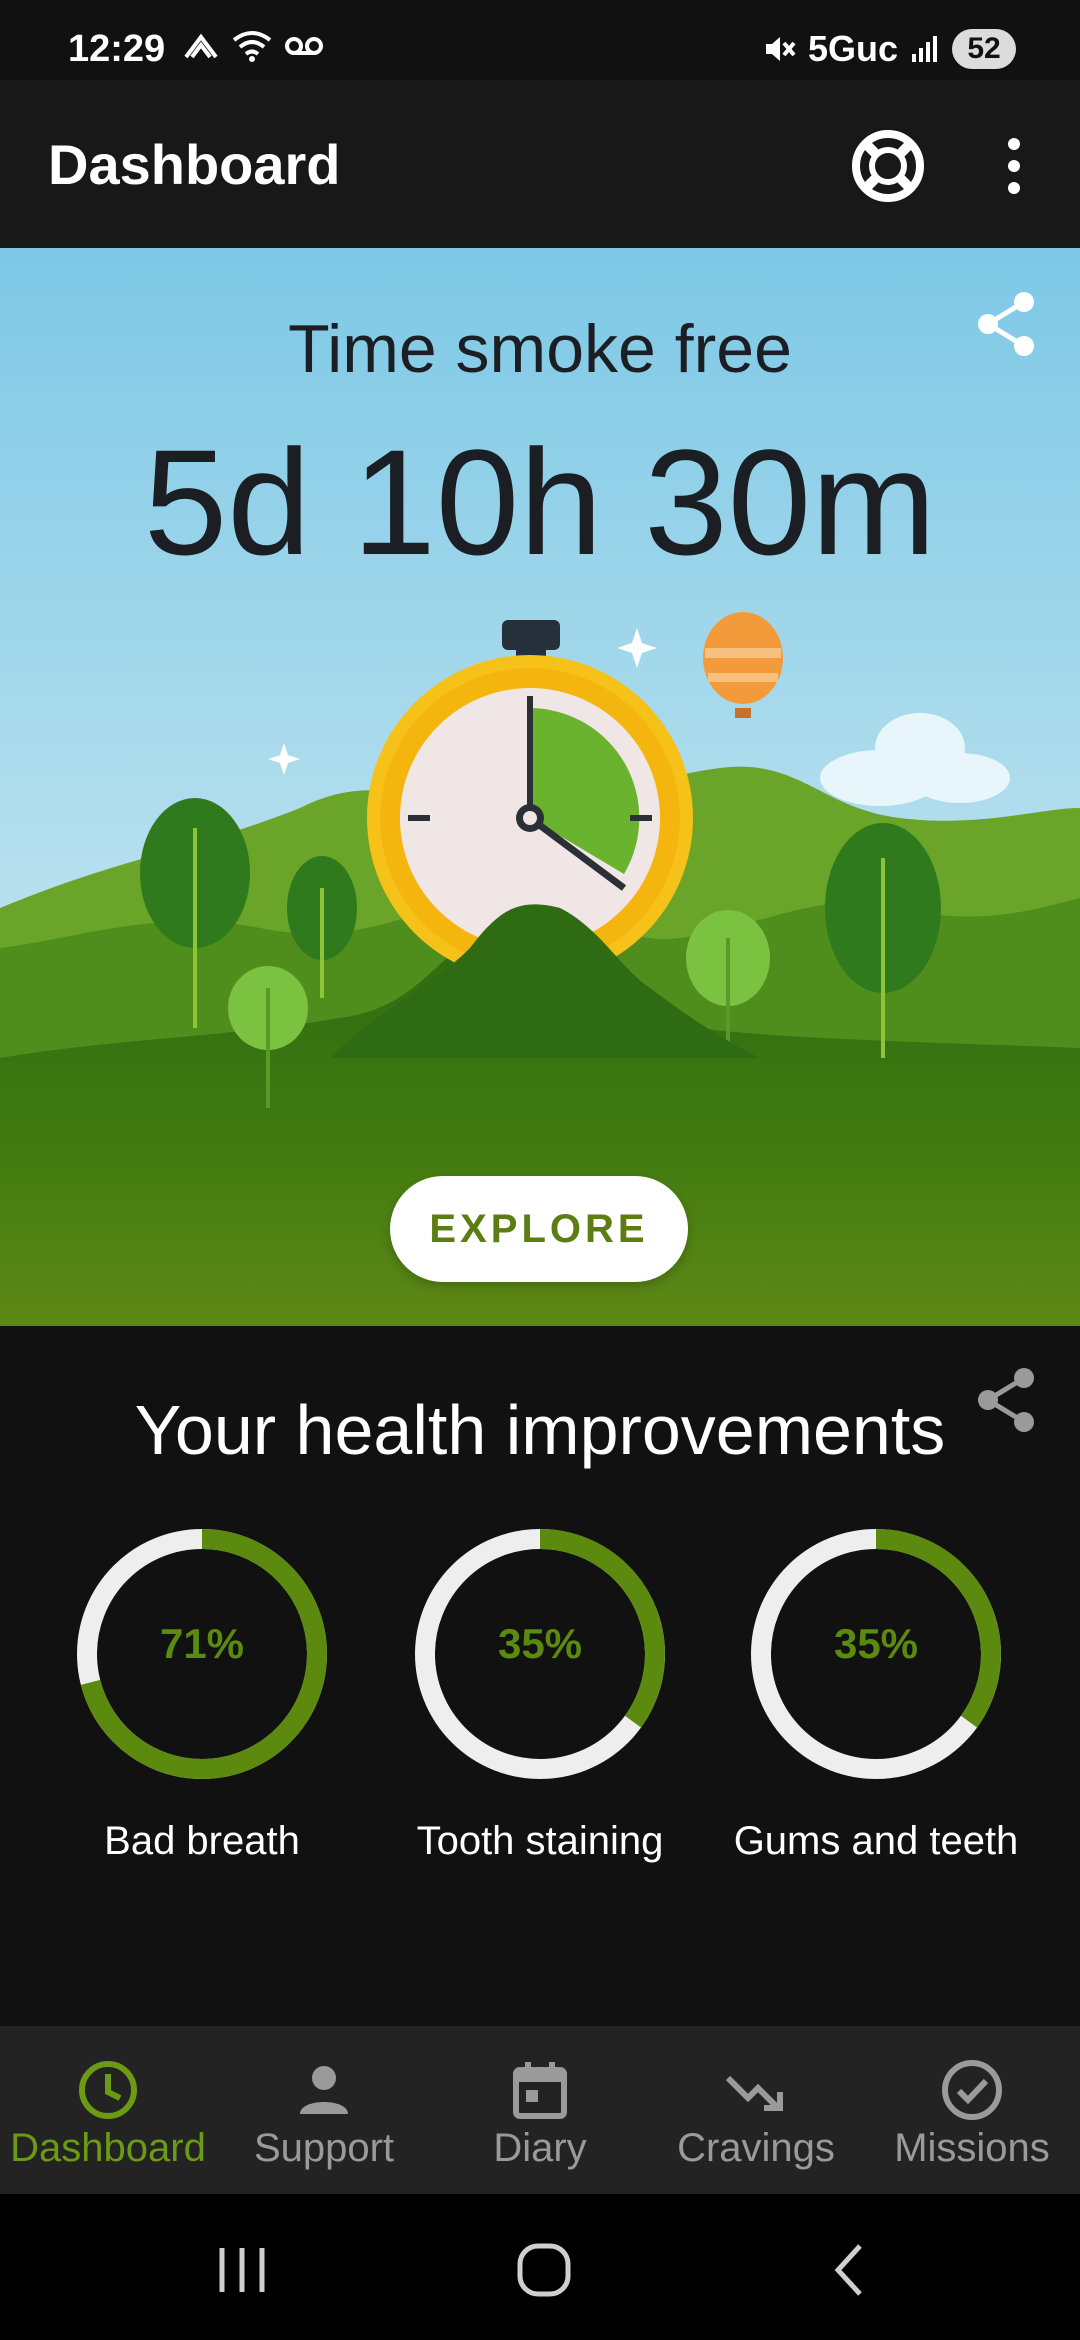 The image size is (1080, 2340). What do you see at coordinates (194, 164) in the screenshot?
I see `page-title: Dashboard` at bounding box center [194, 164].